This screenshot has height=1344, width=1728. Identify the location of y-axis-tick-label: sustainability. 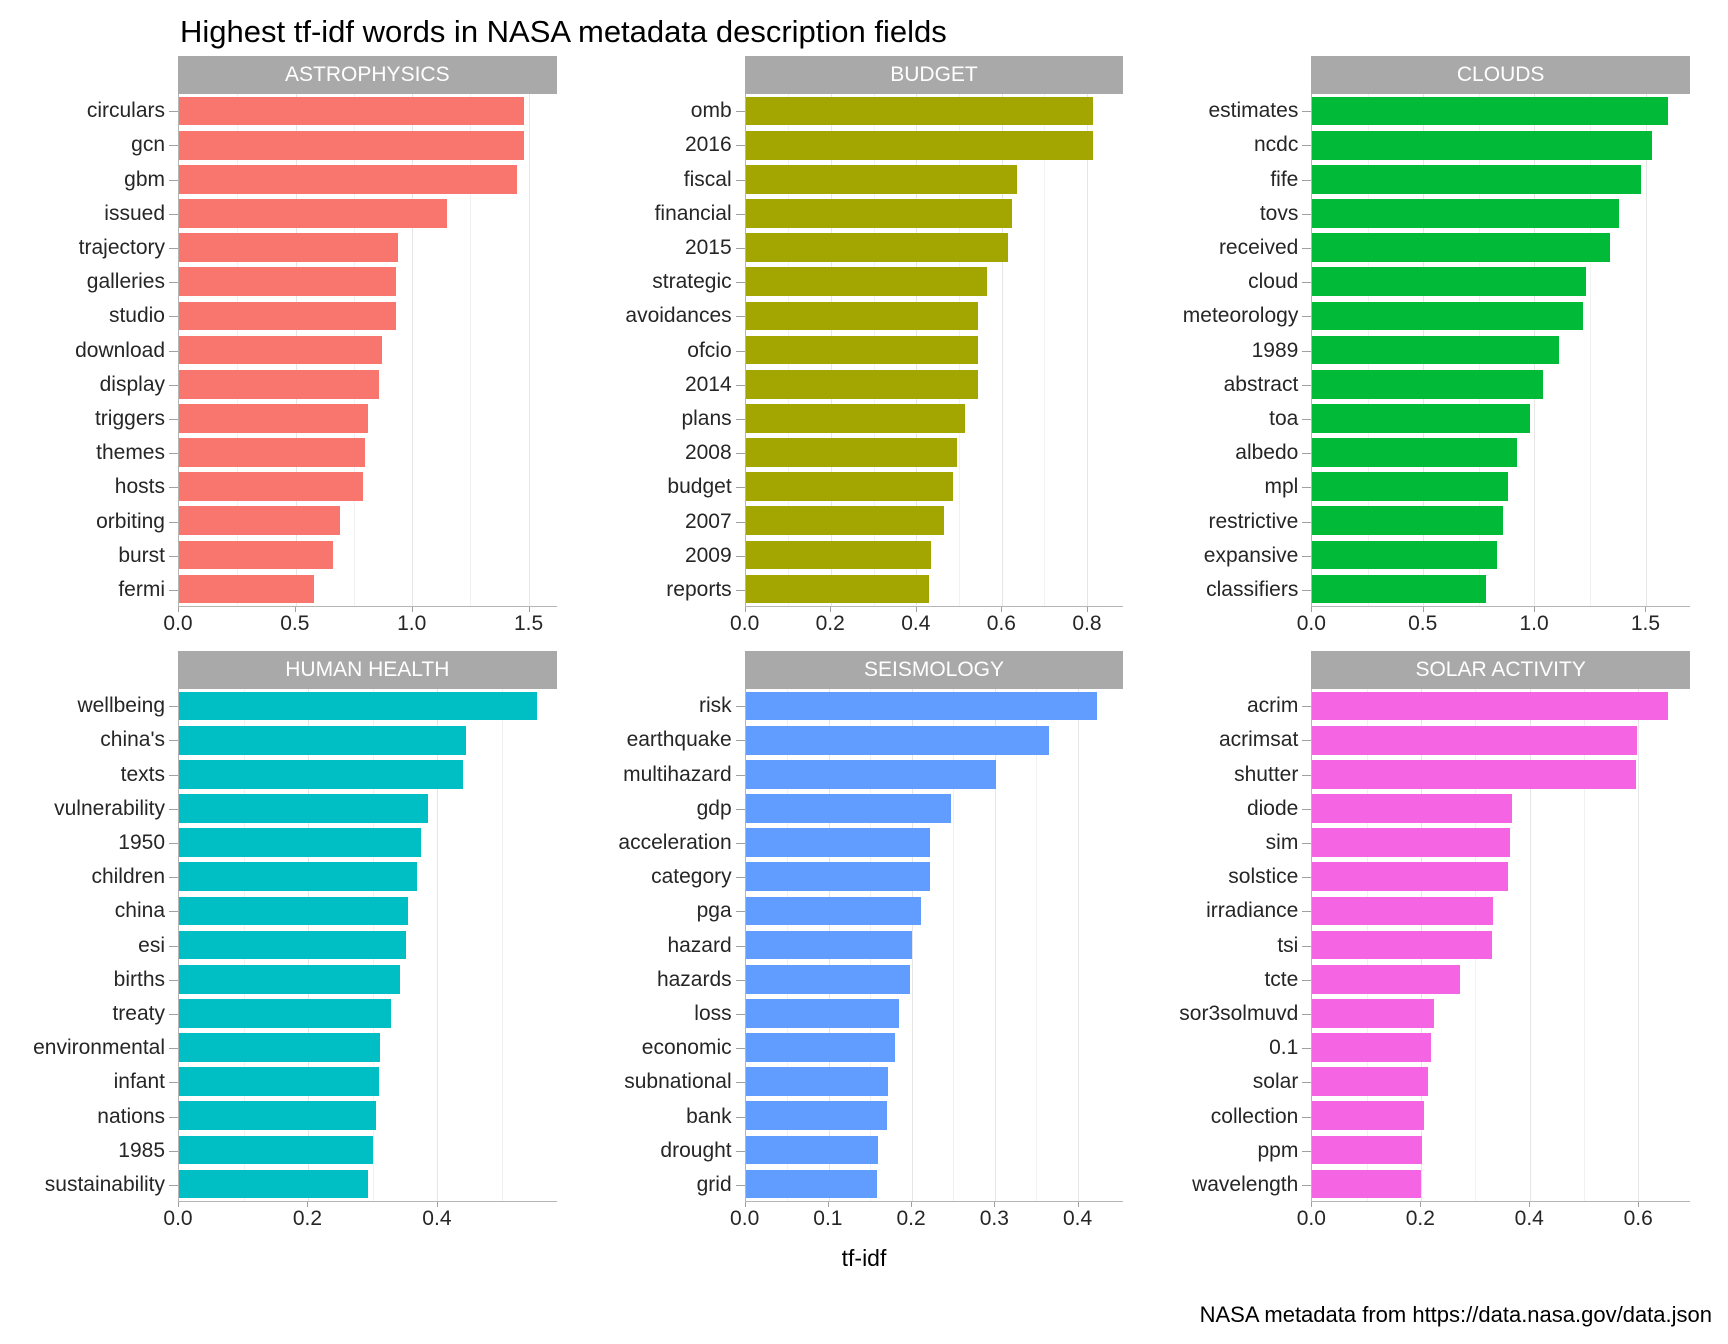
(93, 1185).